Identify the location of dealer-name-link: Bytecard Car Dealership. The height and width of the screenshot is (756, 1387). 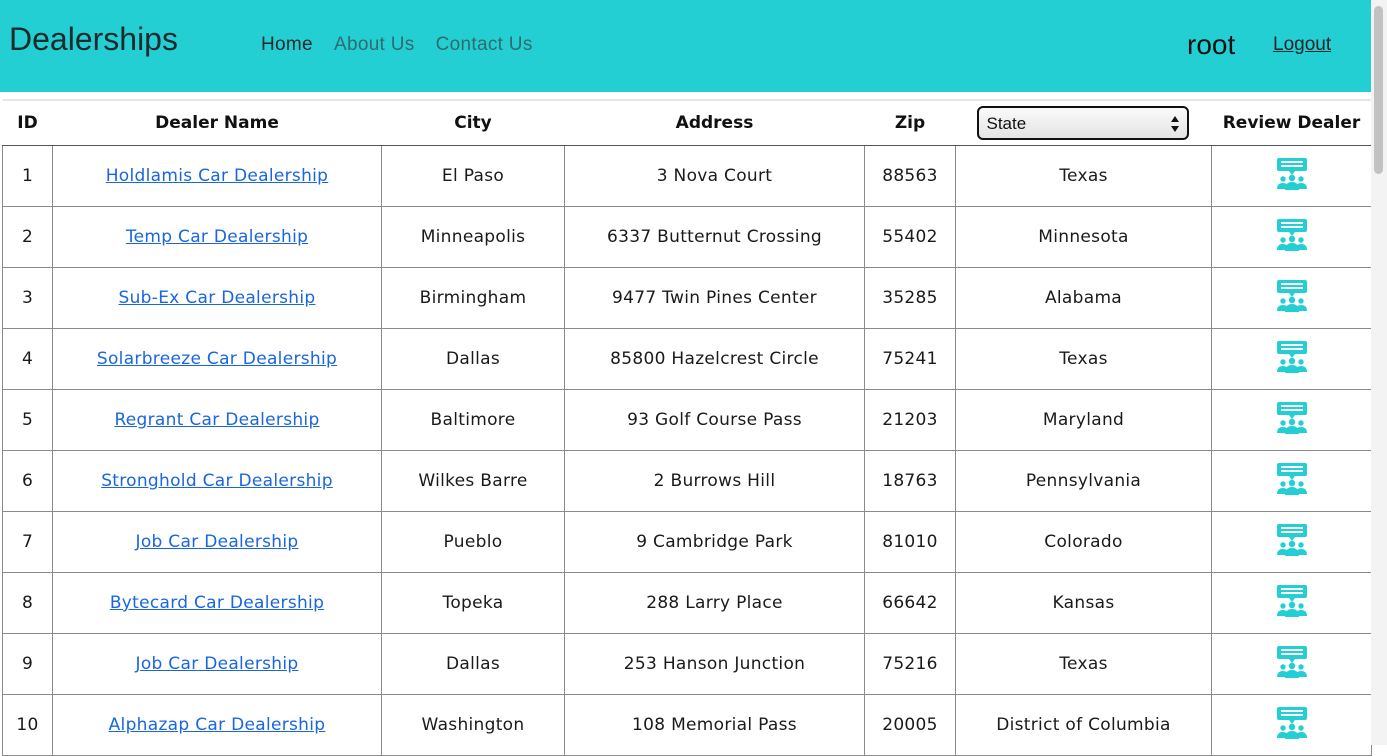
(217, 603).